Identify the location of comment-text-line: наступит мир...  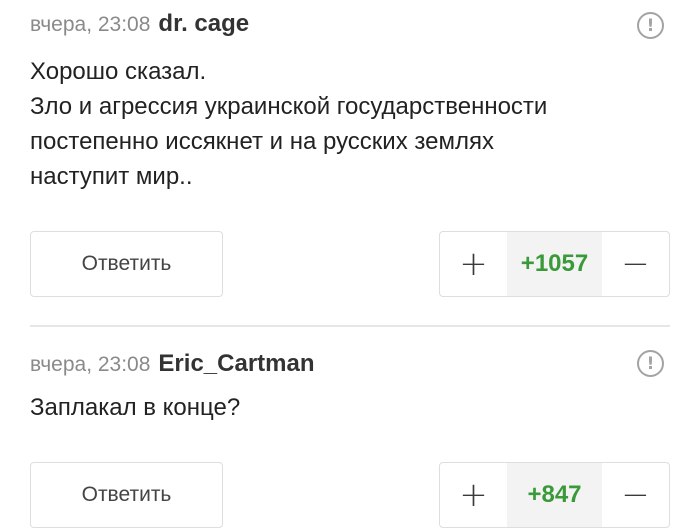
(111, 176).